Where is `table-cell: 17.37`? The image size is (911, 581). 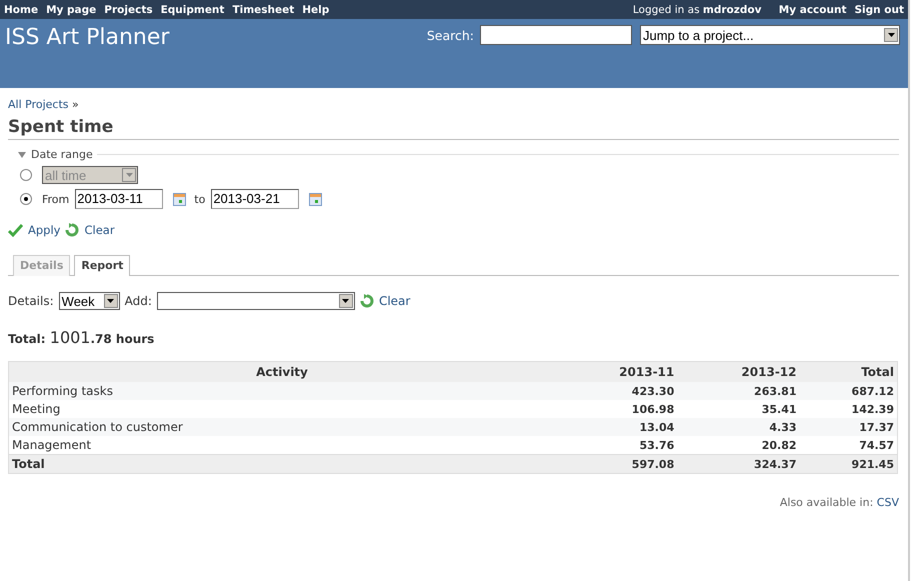
table-cell: 17.37 is located at coordinates (849, 427).